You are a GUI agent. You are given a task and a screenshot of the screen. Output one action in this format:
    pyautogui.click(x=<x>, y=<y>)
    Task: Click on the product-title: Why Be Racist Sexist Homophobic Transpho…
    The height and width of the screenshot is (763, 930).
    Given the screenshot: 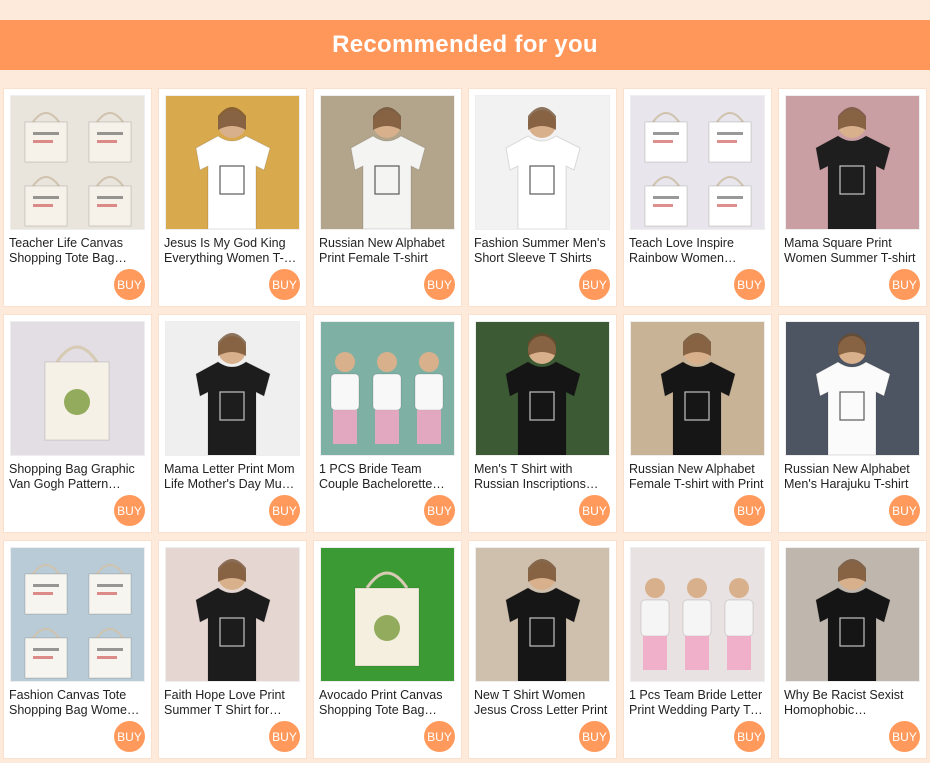 What is the action you would take?
    pyautogui.click(x=852, y=703)
    